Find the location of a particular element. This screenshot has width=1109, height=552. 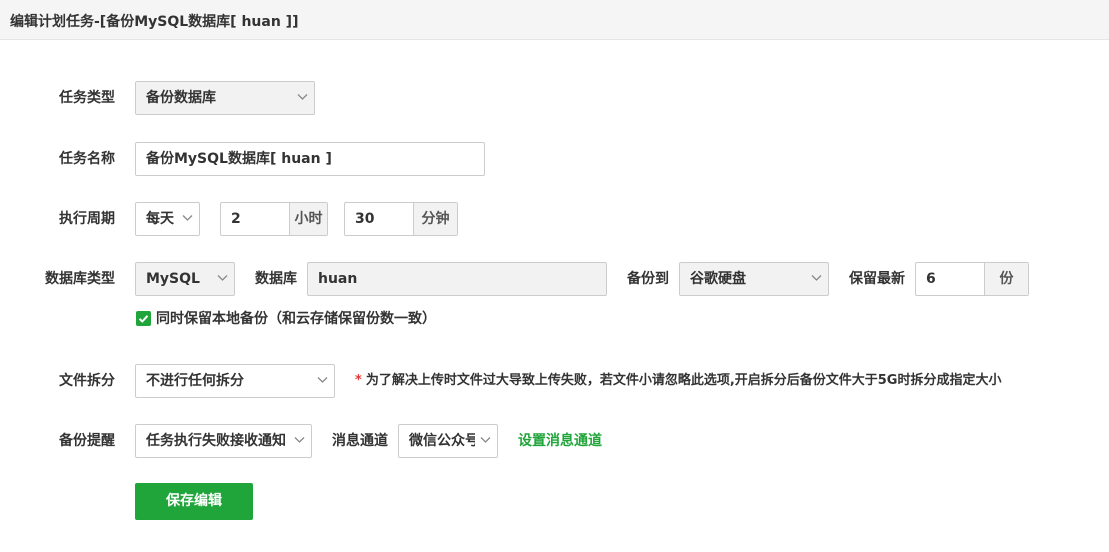

task-name-input: 备份MySQL数据库[ huan ] is located at coordinates (310, 159).